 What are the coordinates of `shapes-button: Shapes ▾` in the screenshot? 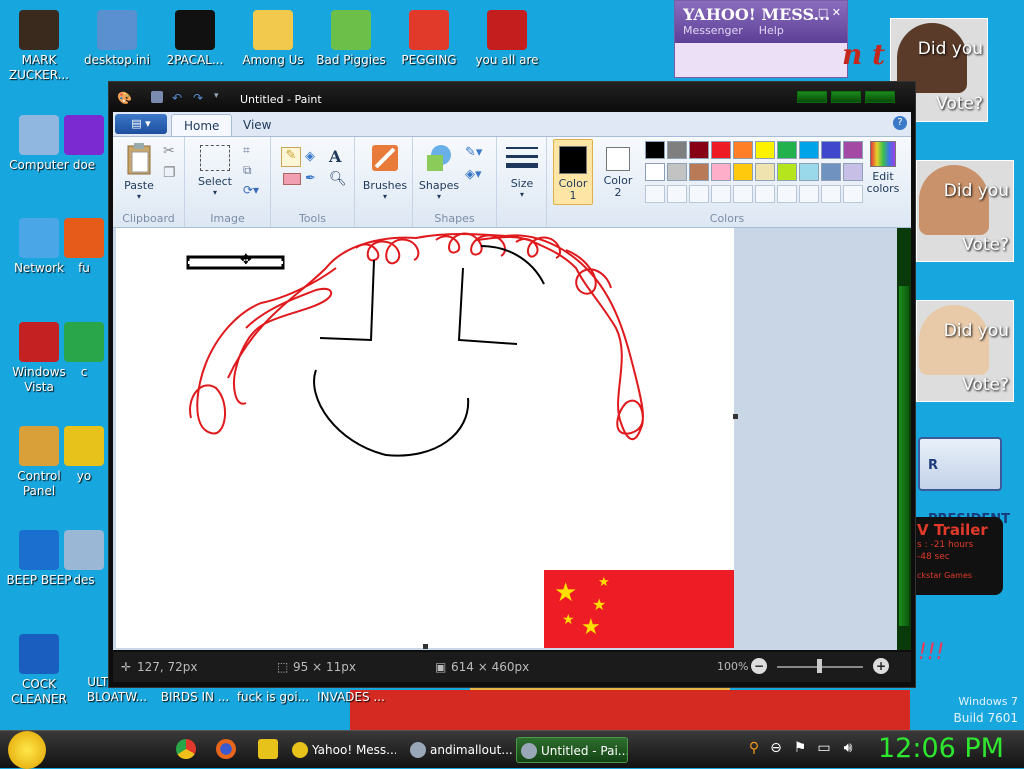 It's located at (439, 171).